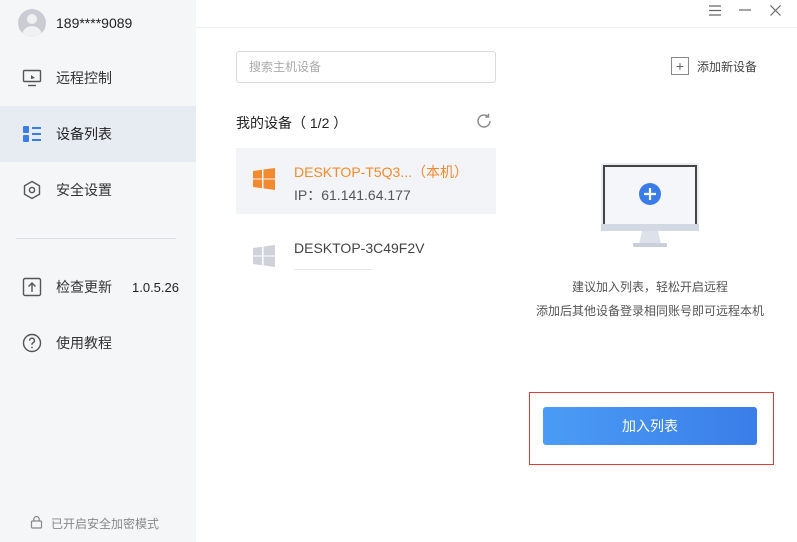 The height and width of the screenshot is (542, 797). What do you see at coordinates (359, 248) in the screenshot?
I see `device-name: DESKTOP-3C49F2V` at bounding box center [359, 248].